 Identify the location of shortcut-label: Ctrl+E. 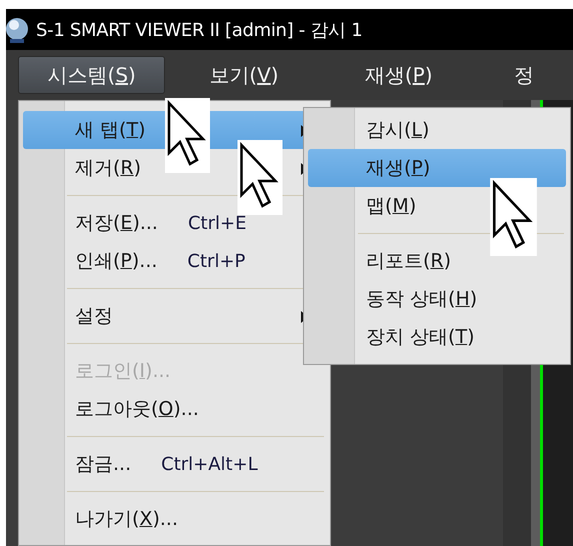
(217, 223).